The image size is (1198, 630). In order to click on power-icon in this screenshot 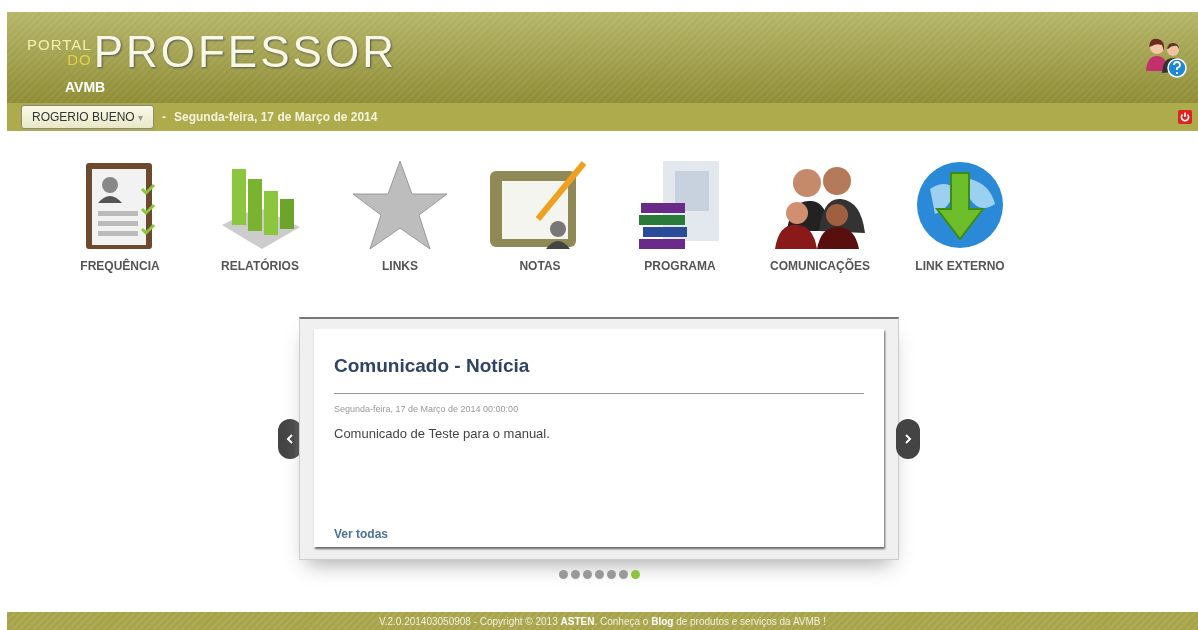, I will do `click(1185, 117)`.